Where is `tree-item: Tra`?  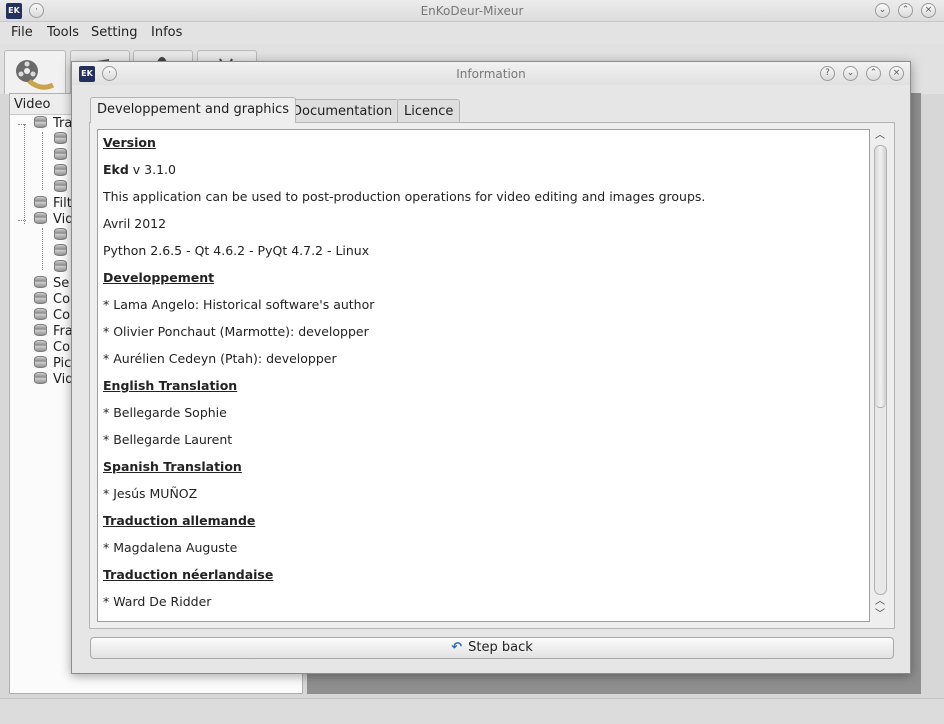
tree-item: Tra is located at coordinates (53, 124).